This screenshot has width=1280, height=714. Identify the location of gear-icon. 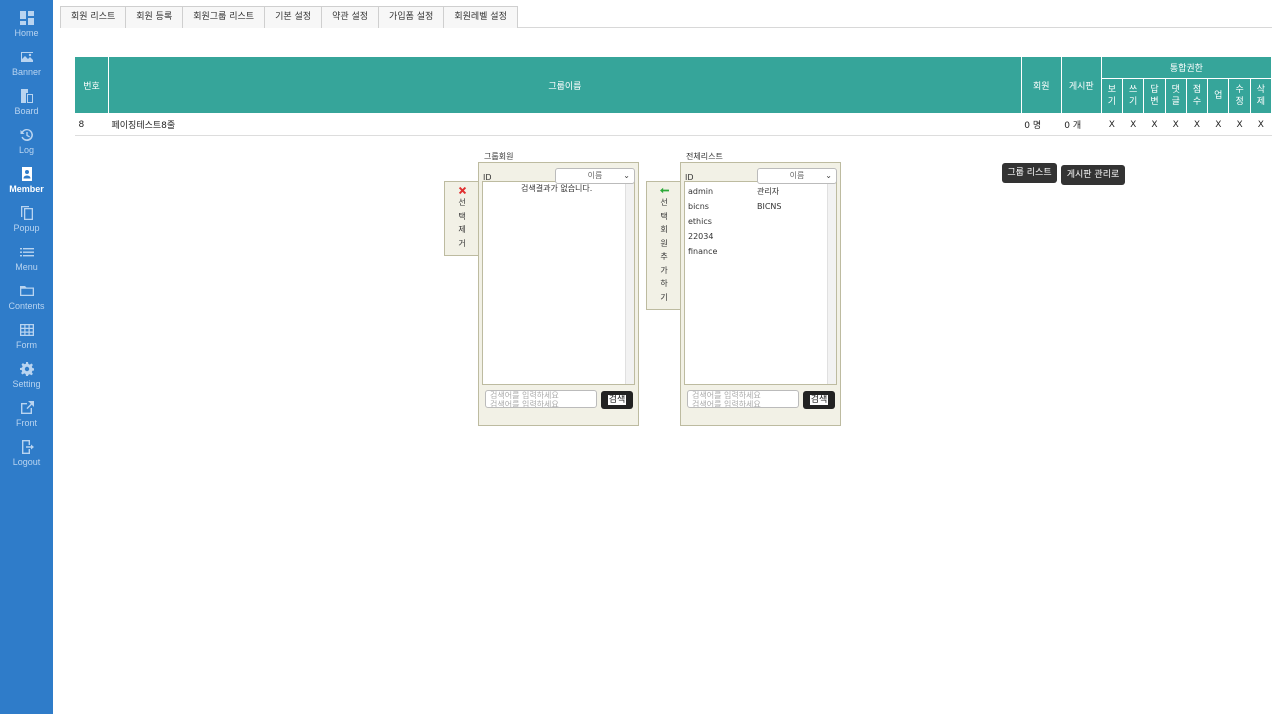
(26, 369).